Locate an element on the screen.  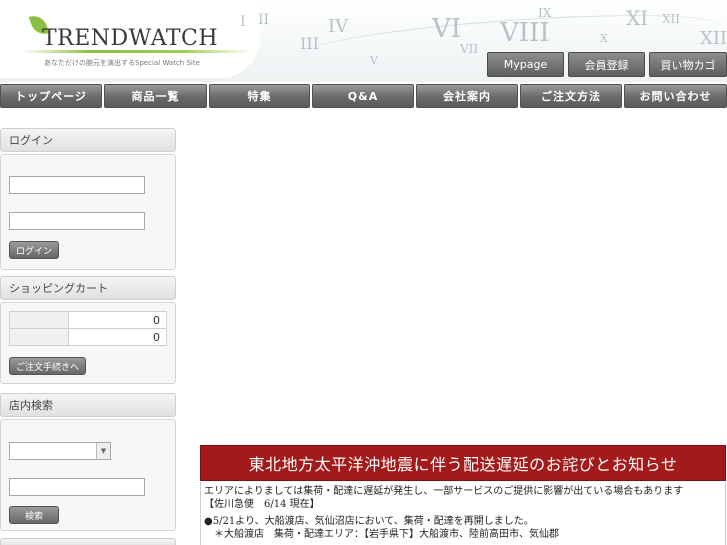
search-box: ▼ 検索 is located at coordinates (88, 475).